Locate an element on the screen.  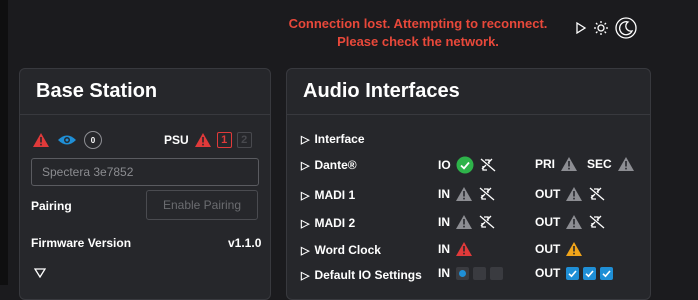
visibility-icon is located at coordinates (67, 140).